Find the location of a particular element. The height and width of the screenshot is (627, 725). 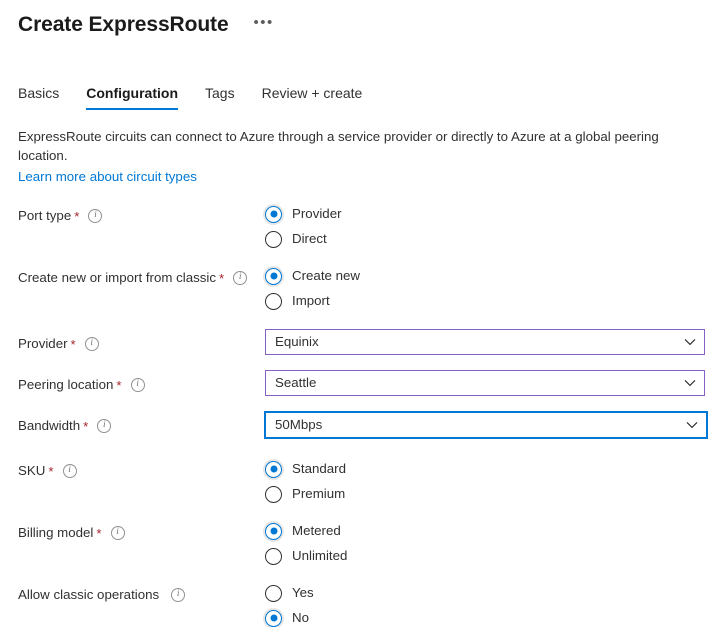

radio-label: Direct is located at coordinates (309, 238).